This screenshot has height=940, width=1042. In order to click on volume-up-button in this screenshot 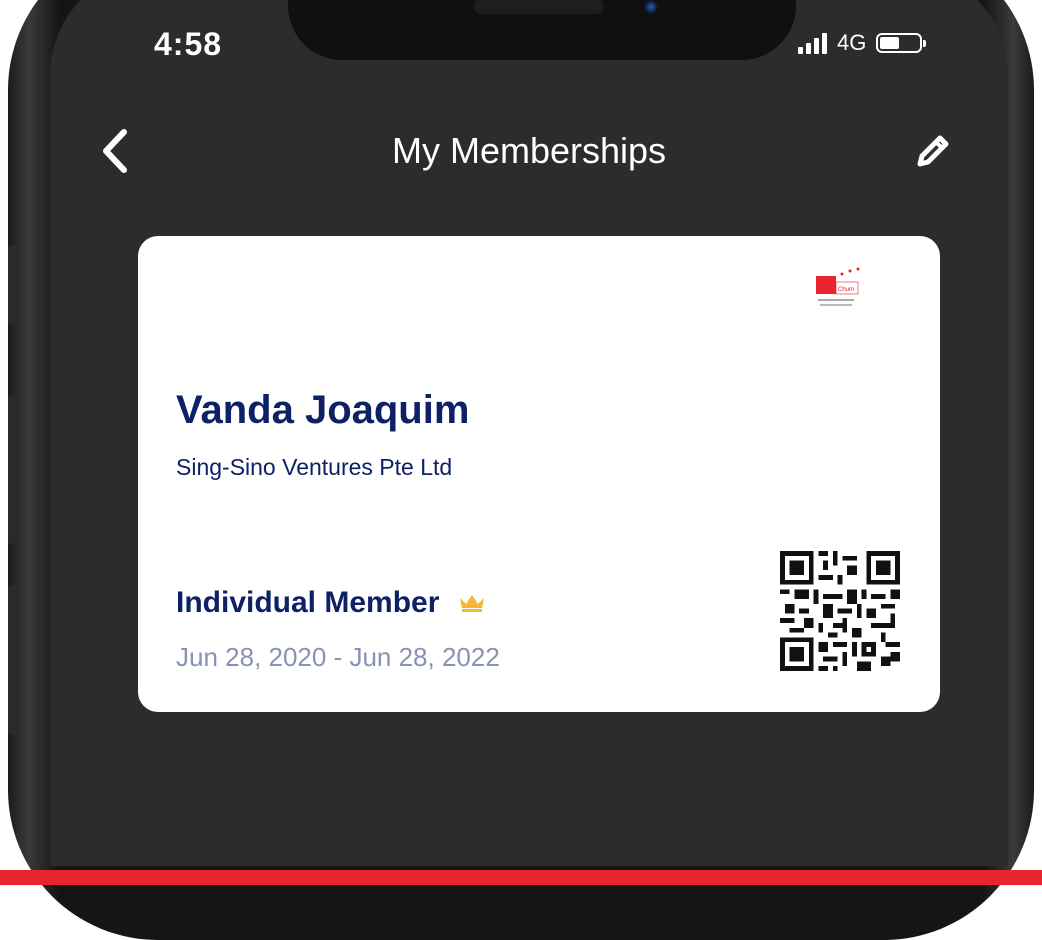, I will do `click(14, 470)`.